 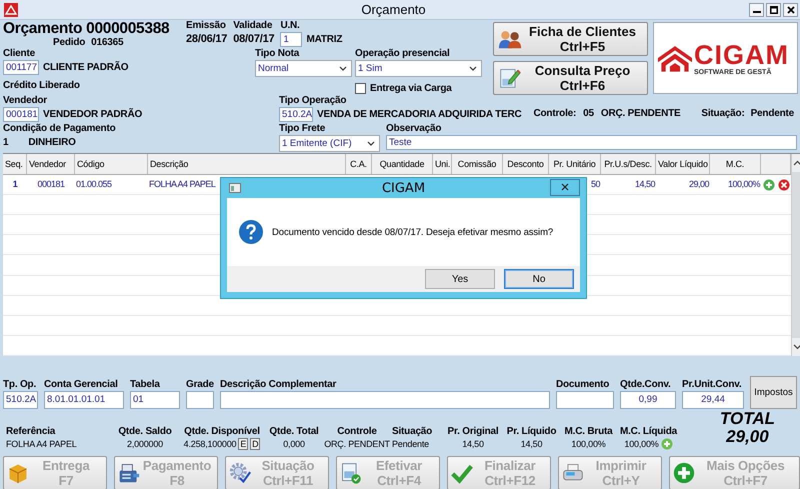 I want to click on scroll-up-icon, so click(x=796, y=163).